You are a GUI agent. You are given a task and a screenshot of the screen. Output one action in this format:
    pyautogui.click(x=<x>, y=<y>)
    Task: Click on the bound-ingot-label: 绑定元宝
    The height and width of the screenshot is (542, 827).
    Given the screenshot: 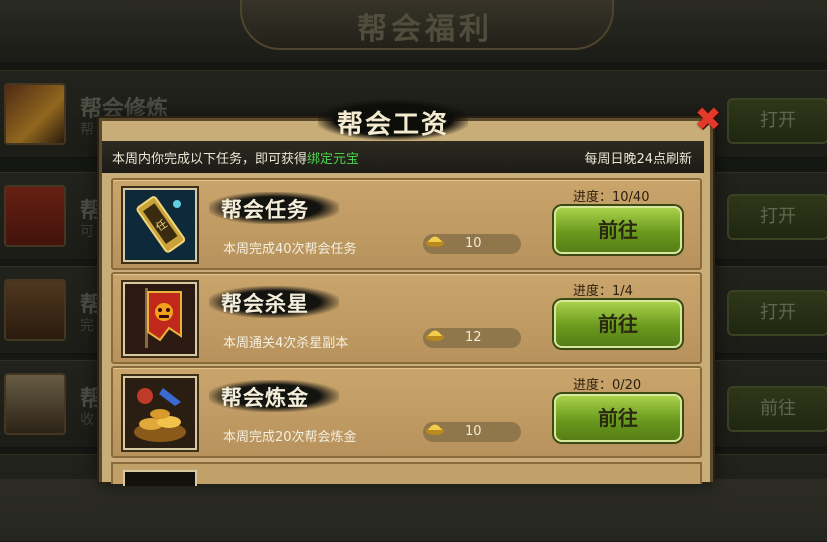 What is the action you would take?
    pyautogui.click(x=333, y=159)
    